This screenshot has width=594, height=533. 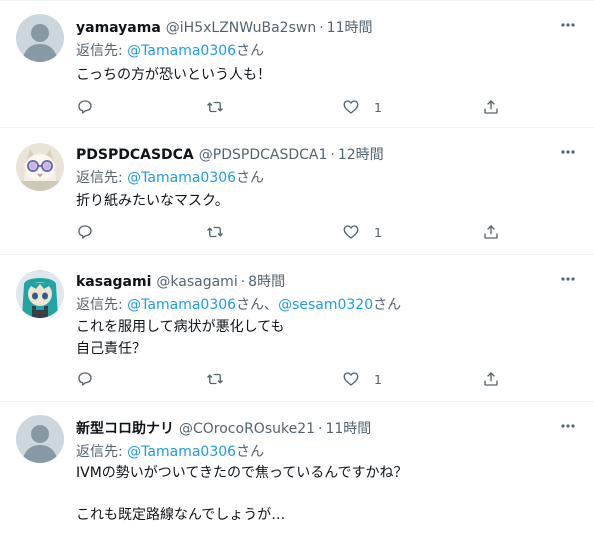 I want to click on mention-link: @sesam0320, so click(x=325, y=305).